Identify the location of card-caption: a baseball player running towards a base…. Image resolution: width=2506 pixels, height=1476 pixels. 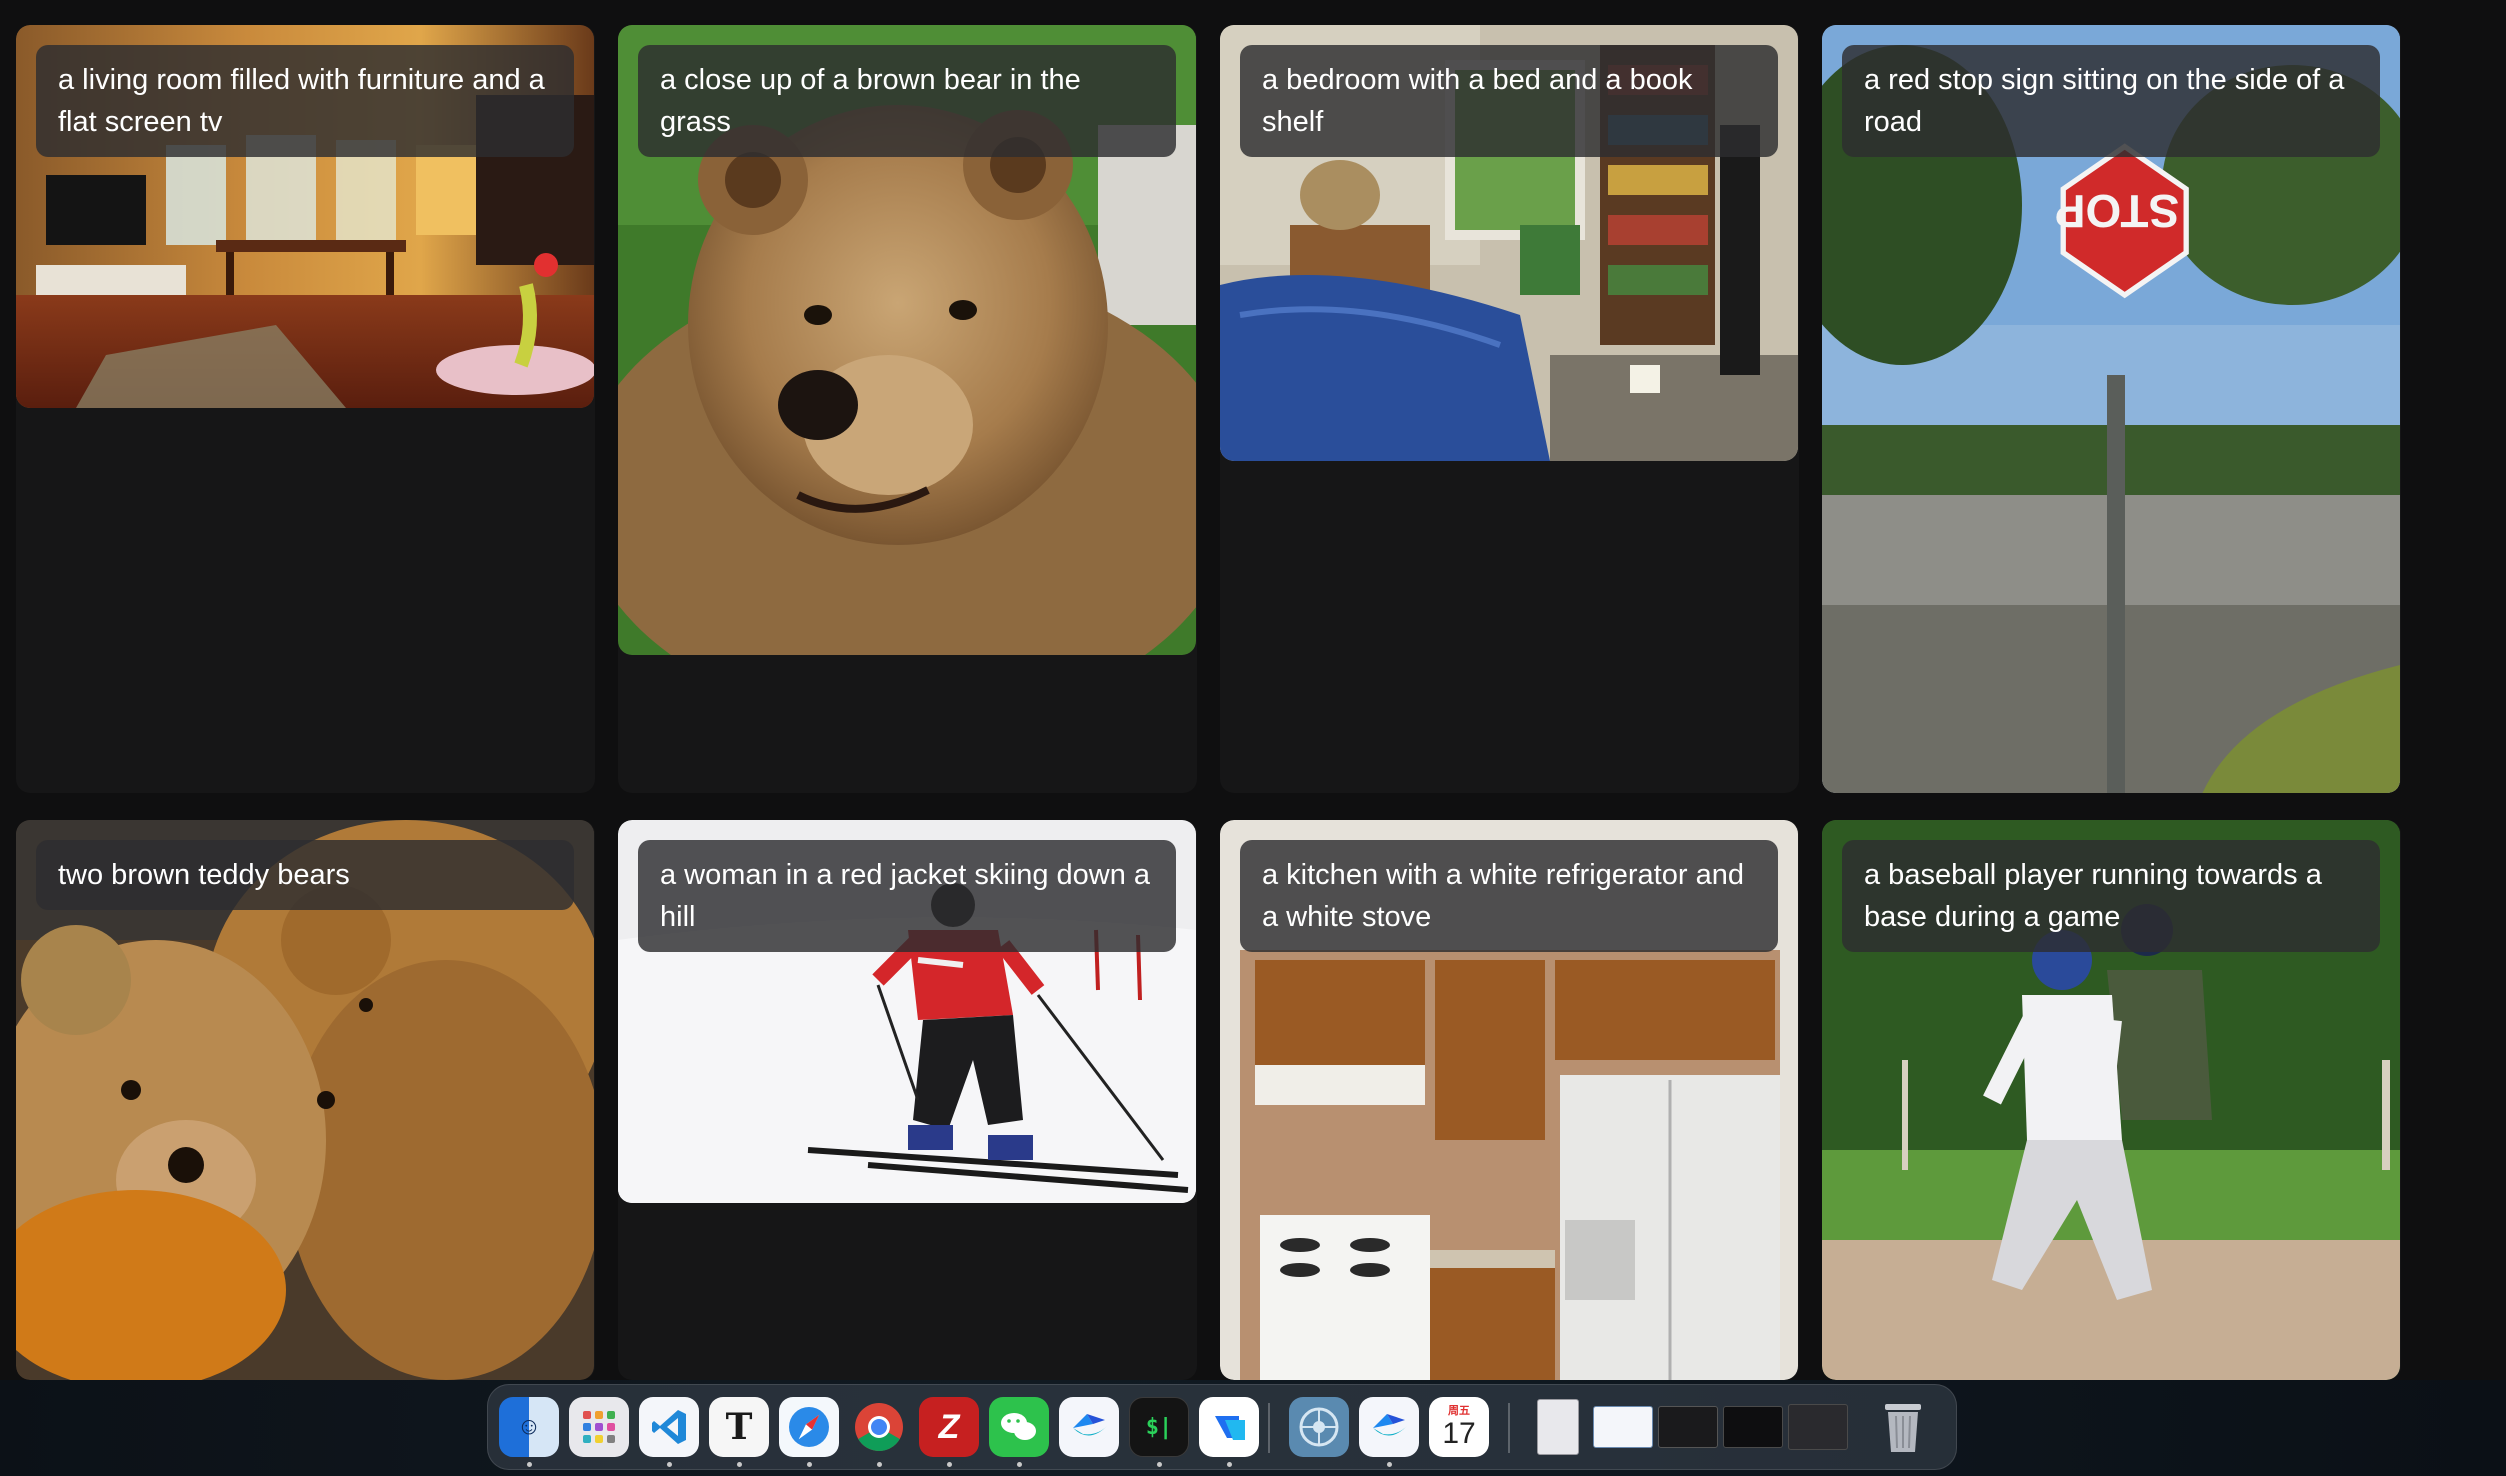
(2111, 896).